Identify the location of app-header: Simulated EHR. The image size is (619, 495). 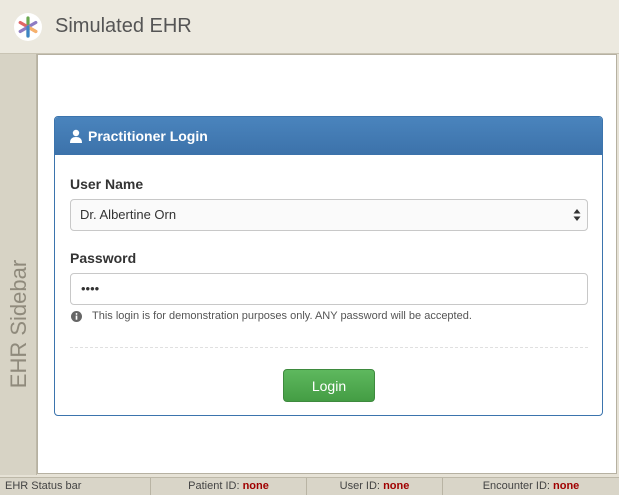
(309, 27).